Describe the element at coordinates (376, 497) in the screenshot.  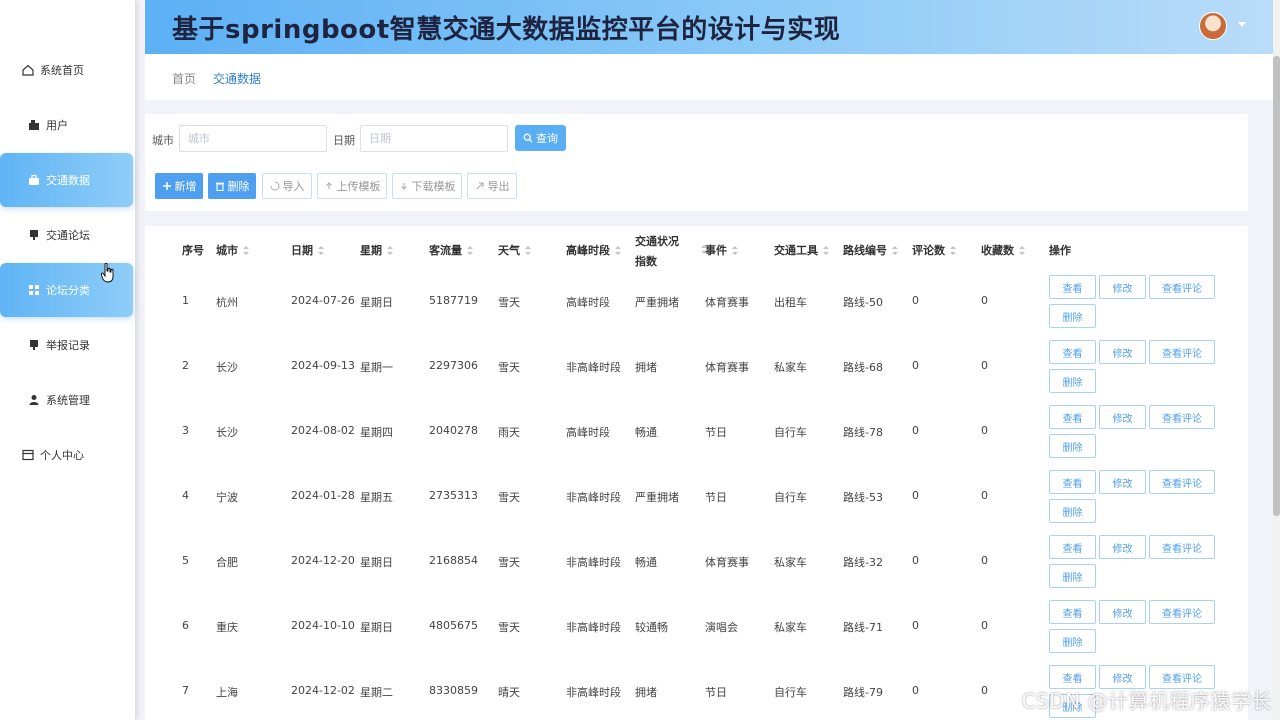
I see `cell-weekday: 星期五` at that location.